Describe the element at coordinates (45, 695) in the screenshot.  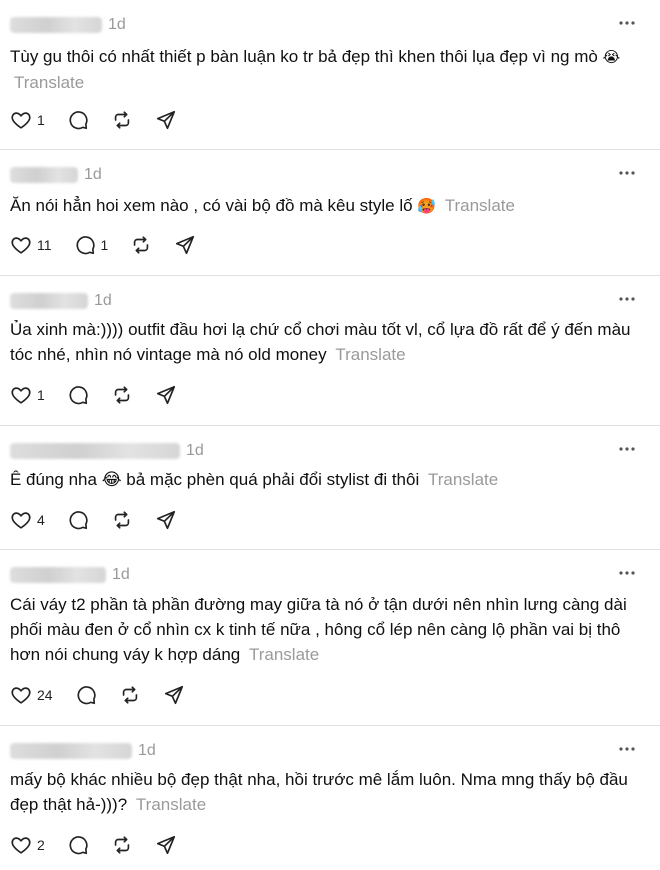
I see `like-count: 24` at that location.